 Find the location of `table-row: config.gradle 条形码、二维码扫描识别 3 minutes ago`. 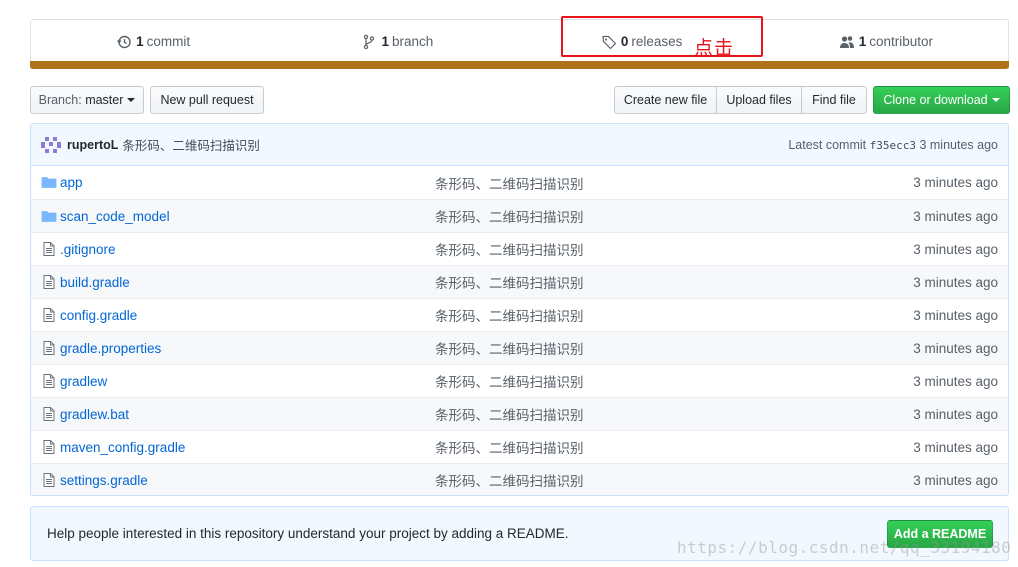

table-row: config.gradle 条形码、二维码扫描识别 3 minutes ago is located at coordinates (519, 314).